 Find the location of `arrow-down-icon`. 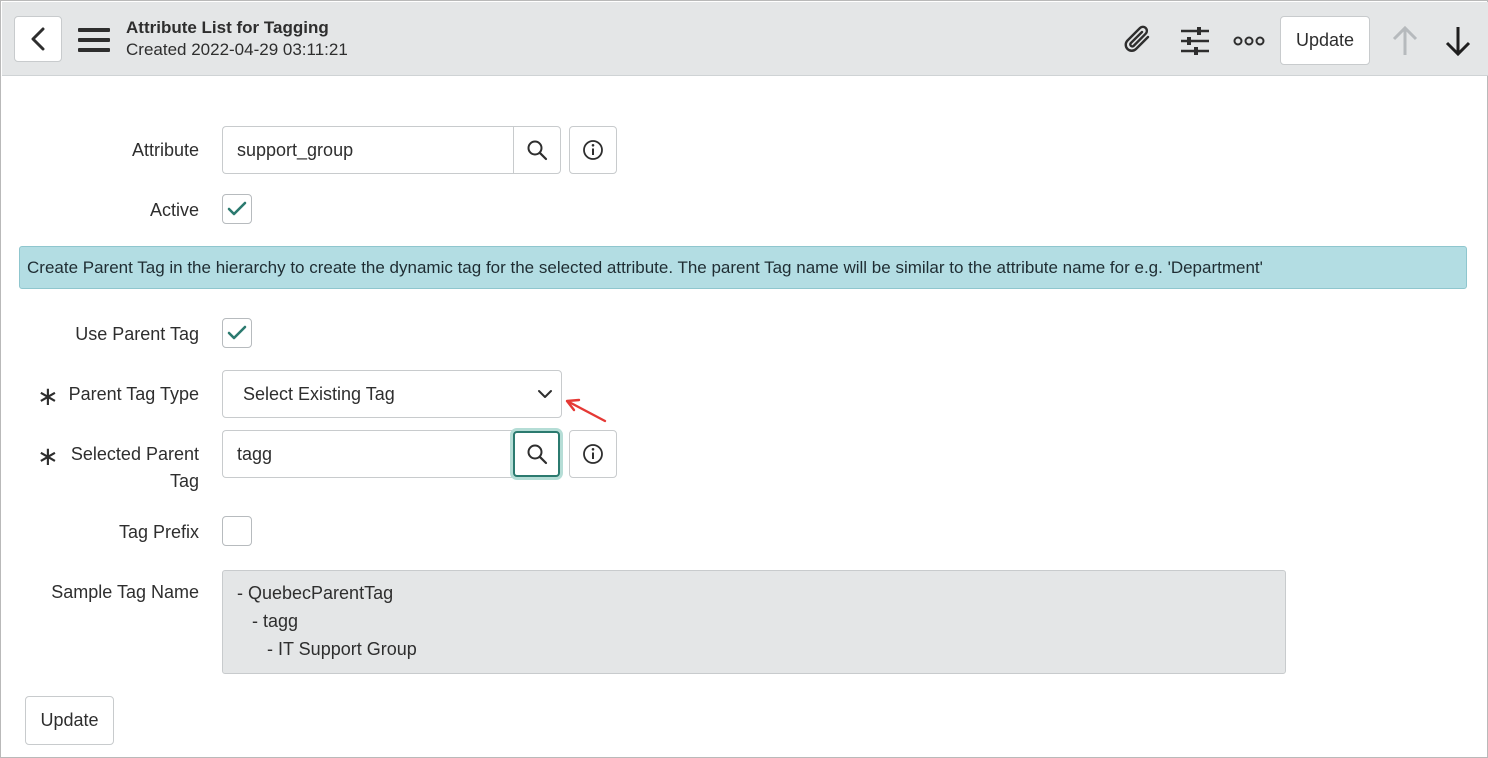

arrow-down-icon is located at coordinates (1458, 42).